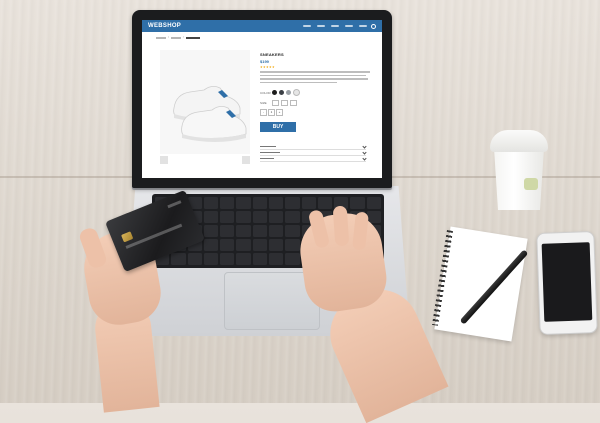 Image resolution: width=600 pixels, height=423 pixels. What do you see at coordinates (279, 112) in the screenshot?
I see `quantity-increment: +` at bounding box center [279, 112].